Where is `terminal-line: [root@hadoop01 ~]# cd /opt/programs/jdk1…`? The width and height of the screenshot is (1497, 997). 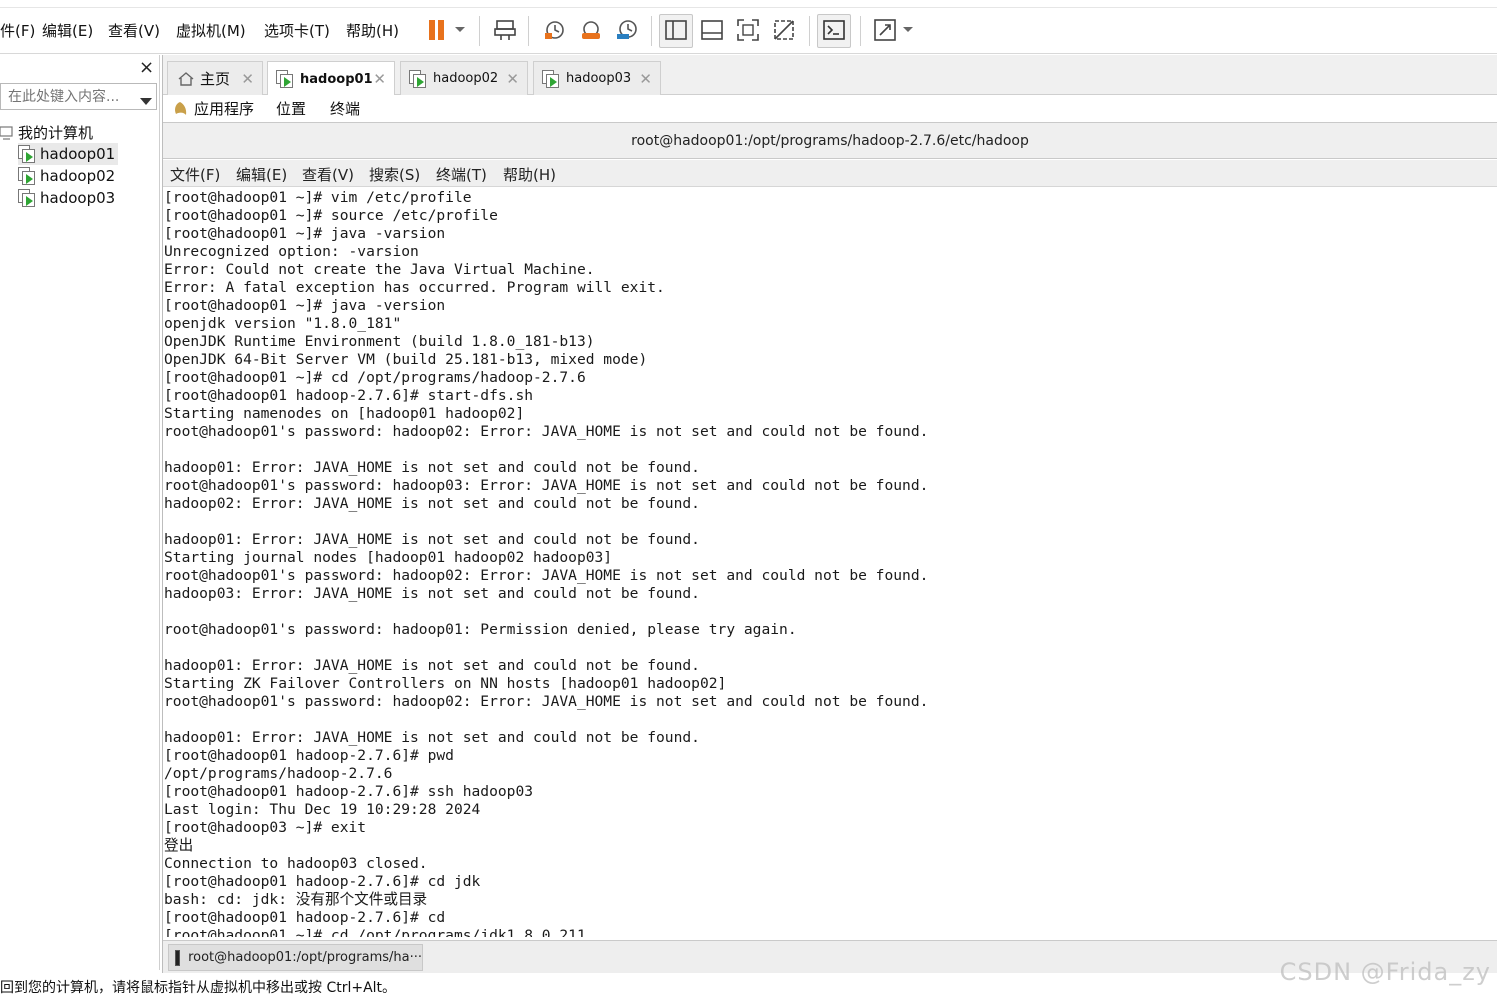
terminal-line: [root@hadoop01 ~]# cd /opt/programs/jdk1… is located at coordinates (375, 932).